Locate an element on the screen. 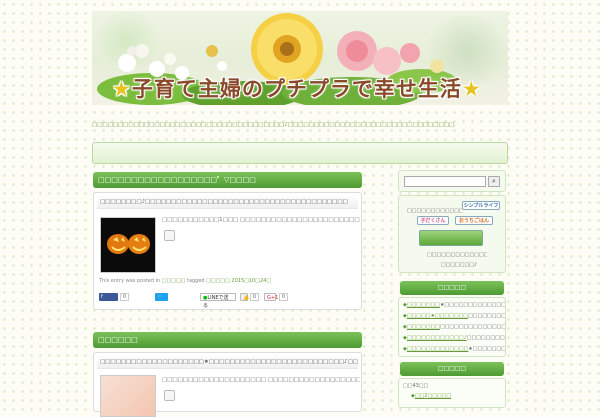 The image size is (600, 417). sidebar-recent-posts-header: □□□□□ is located at coordinates (452, 288).